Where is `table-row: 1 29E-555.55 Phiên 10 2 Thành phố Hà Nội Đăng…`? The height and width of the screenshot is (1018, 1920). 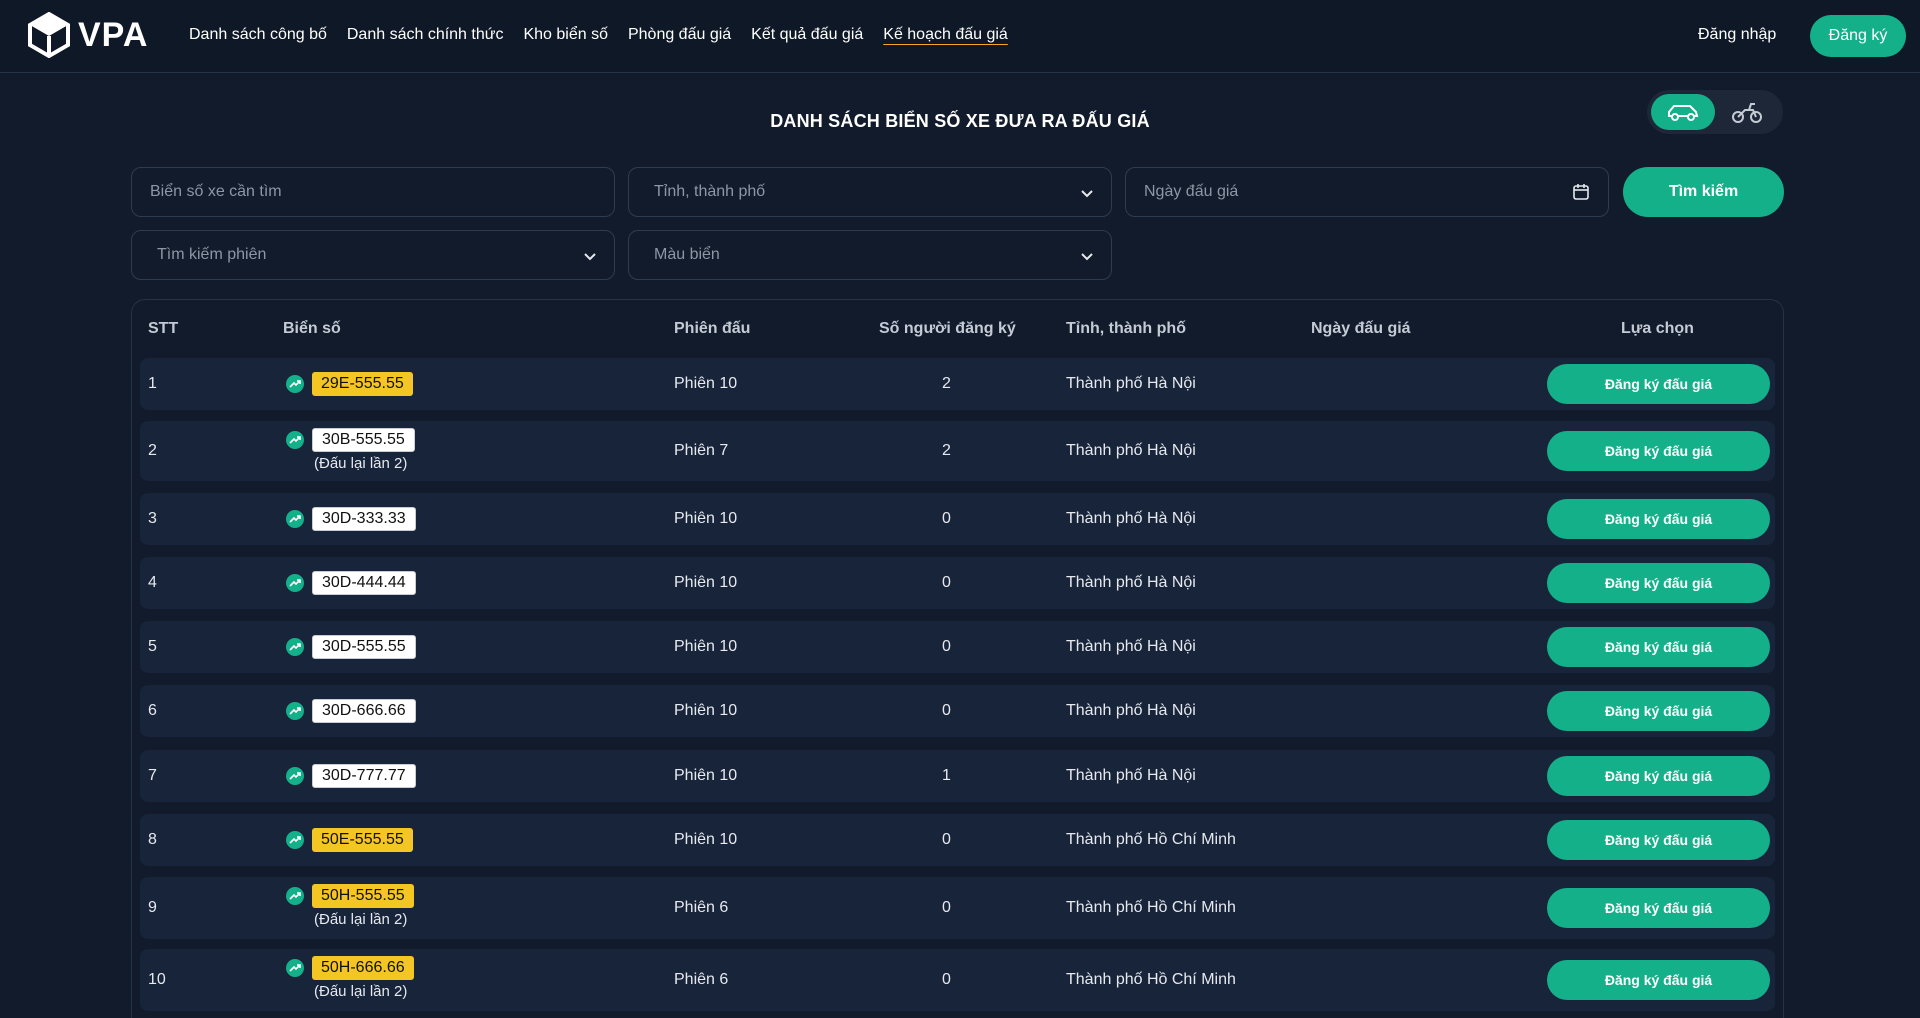
table-row: 1 29E-555.55 Phiên 10 2 Thành phố Hà Nội Đăng… is located at coordinates (957, 384).